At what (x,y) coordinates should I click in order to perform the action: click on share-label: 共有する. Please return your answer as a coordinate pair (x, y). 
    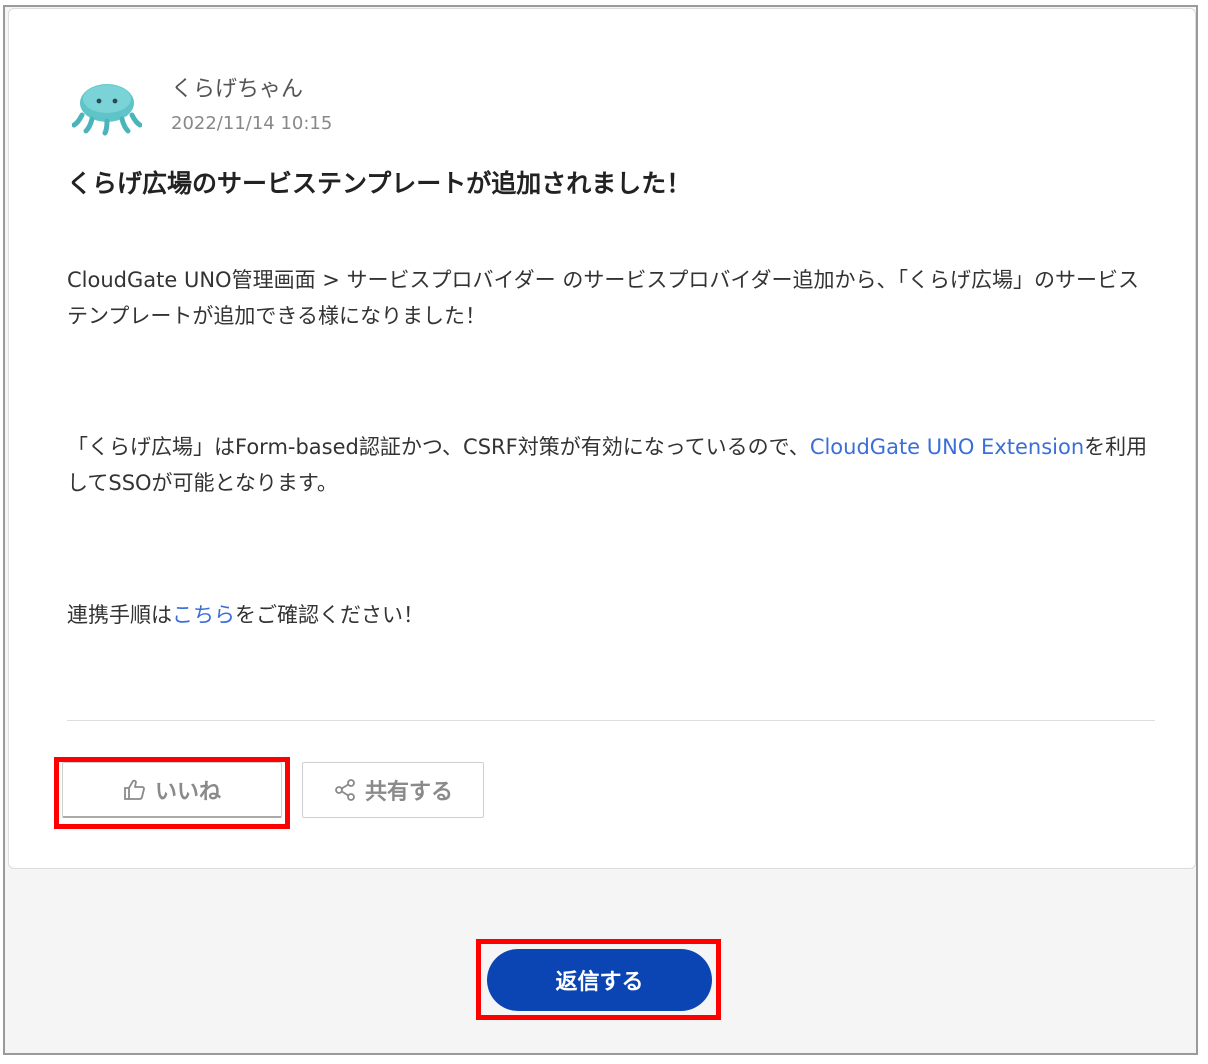
    Looking at the image, I should click on (408, 792).